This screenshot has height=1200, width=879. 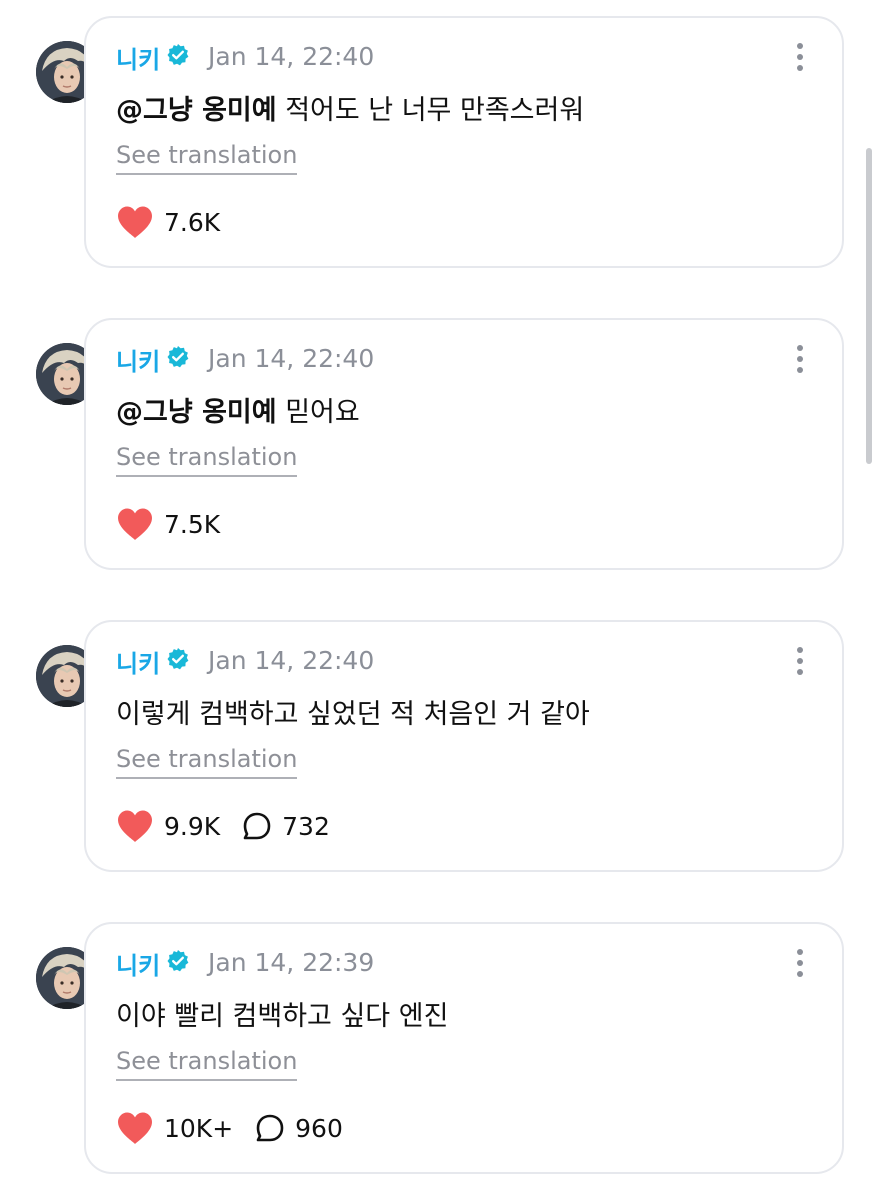 I want to click on comment-count: 960, so click(x=319, y=1128).